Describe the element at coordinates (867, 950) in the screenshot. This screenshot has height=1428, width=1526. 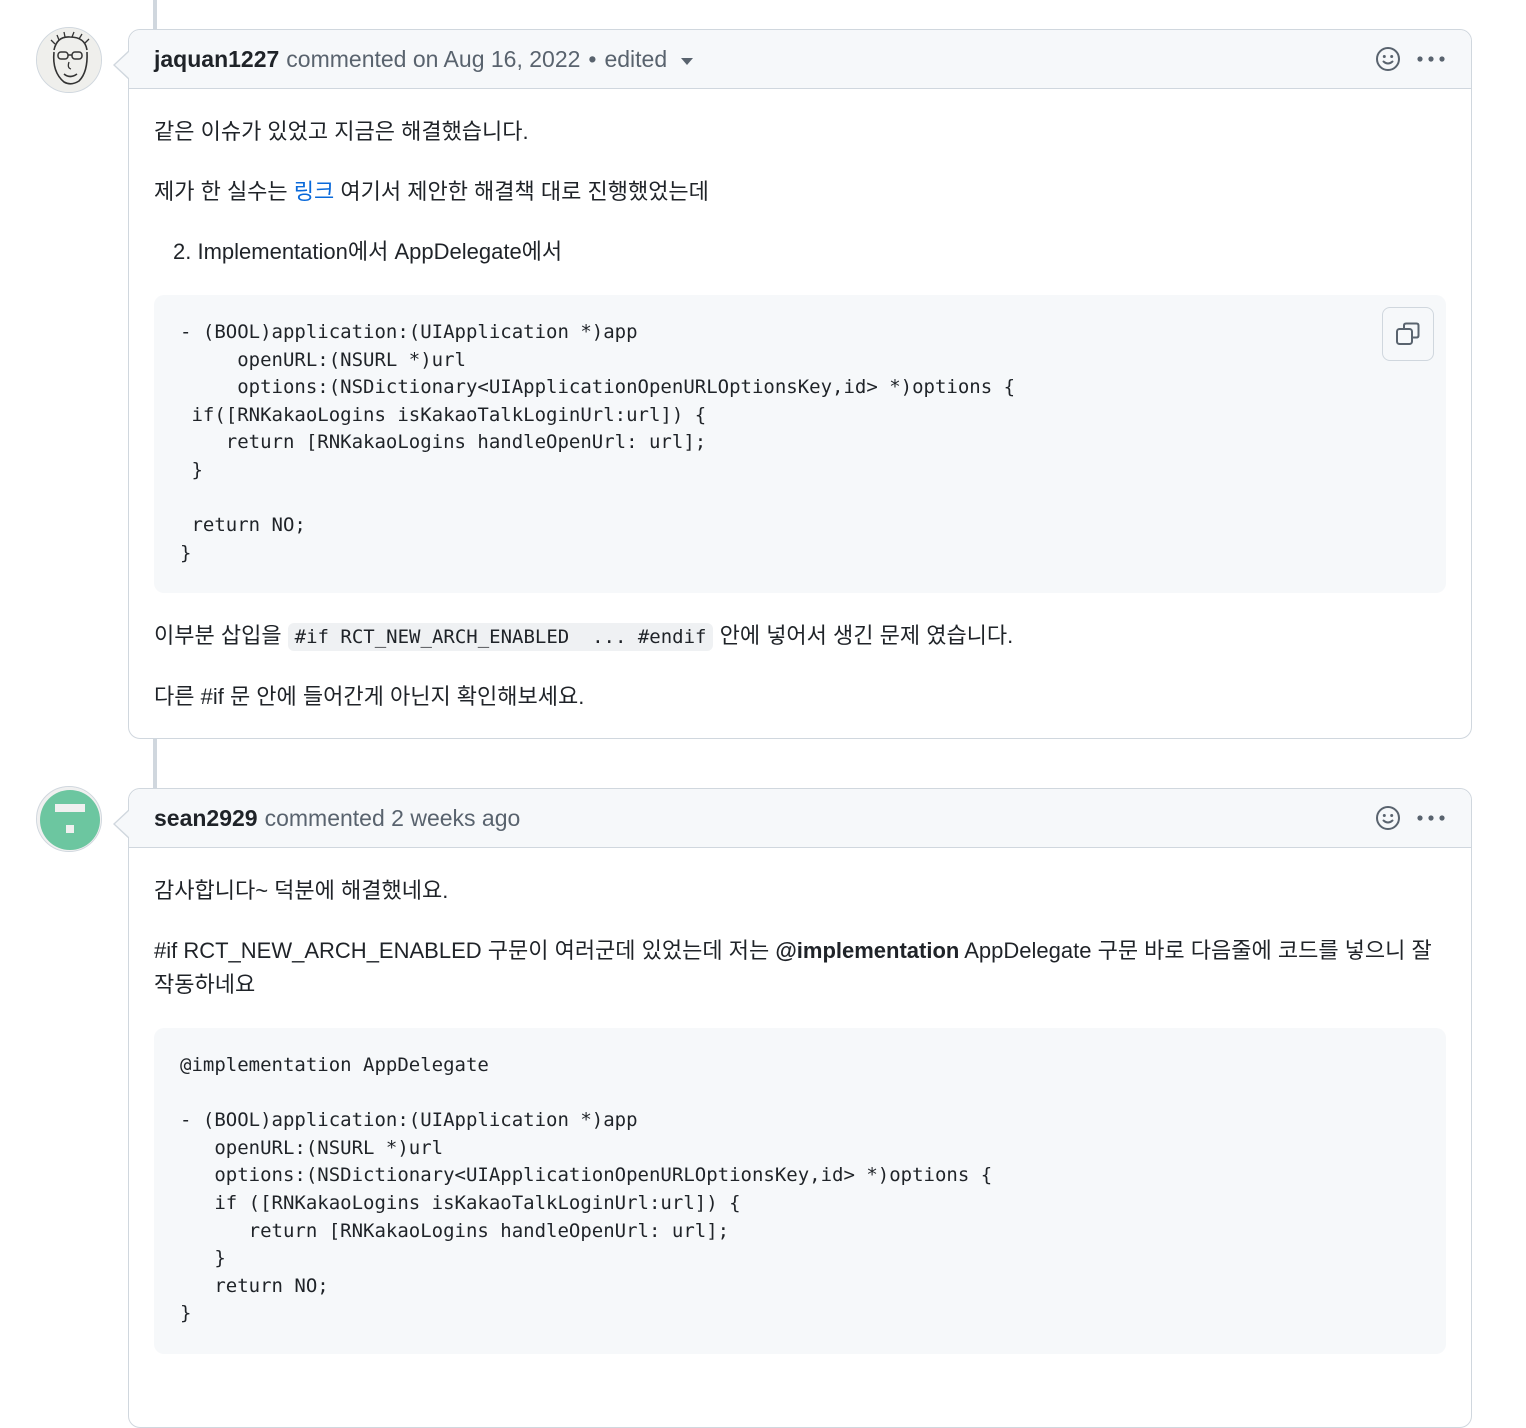
I see `bold-text: @implementation` at that location.